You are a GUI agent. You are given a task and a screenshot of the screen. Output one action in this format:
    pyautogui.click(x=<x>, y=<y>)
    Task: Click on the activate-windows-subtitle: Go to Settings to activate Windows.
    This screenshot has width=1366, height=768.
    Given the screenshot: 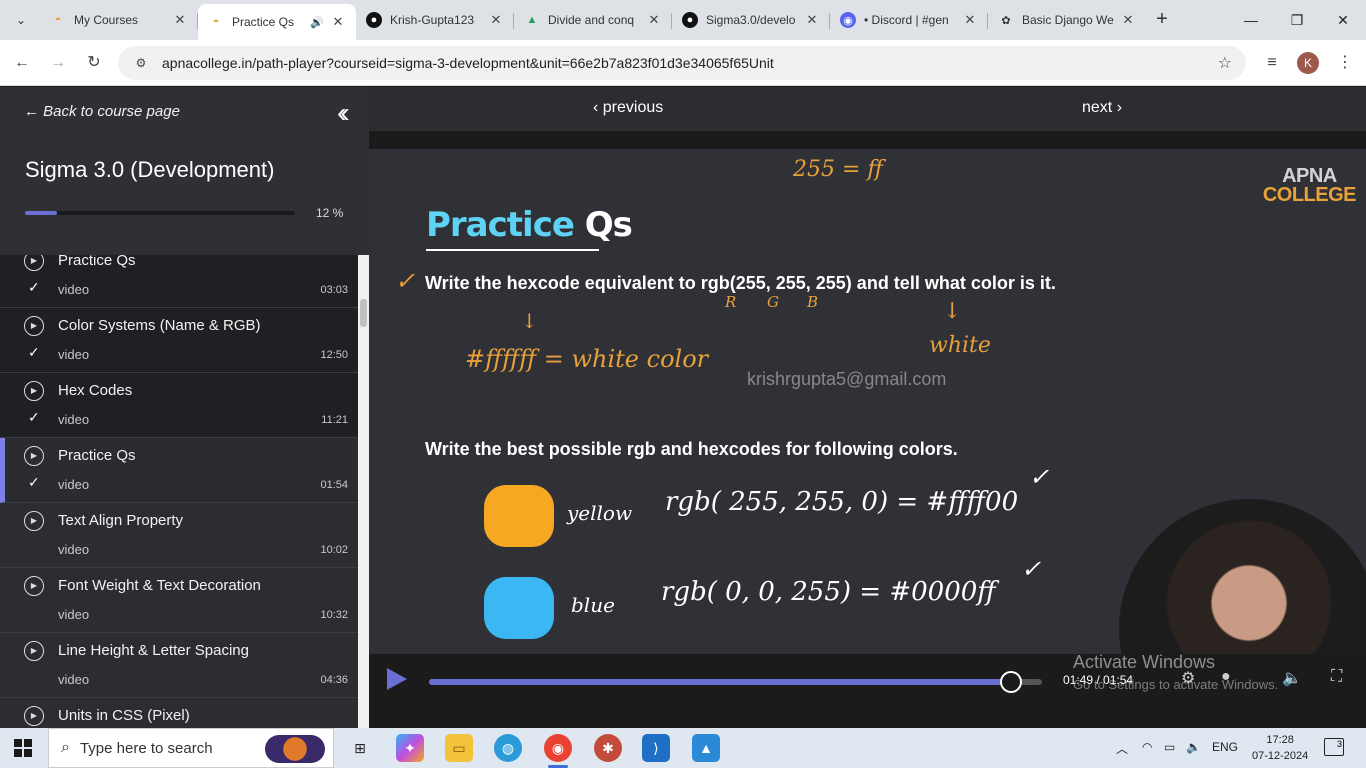 What is the action you would take?
    pyautogui.click(x=1176, y=684)
    